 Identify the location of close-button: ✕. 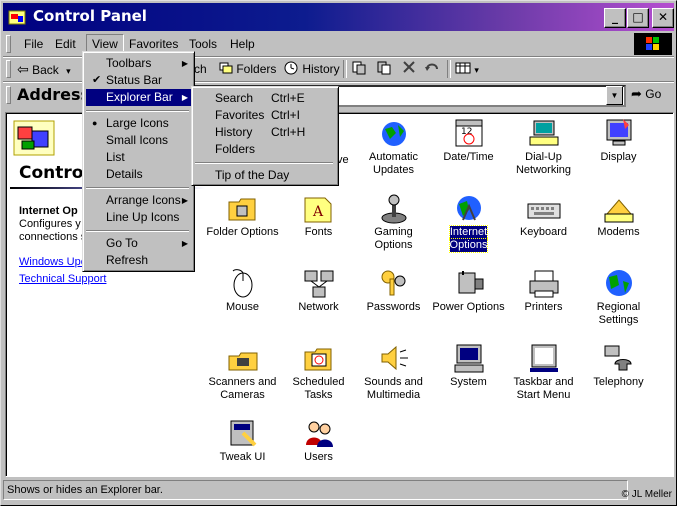
(663, 18).